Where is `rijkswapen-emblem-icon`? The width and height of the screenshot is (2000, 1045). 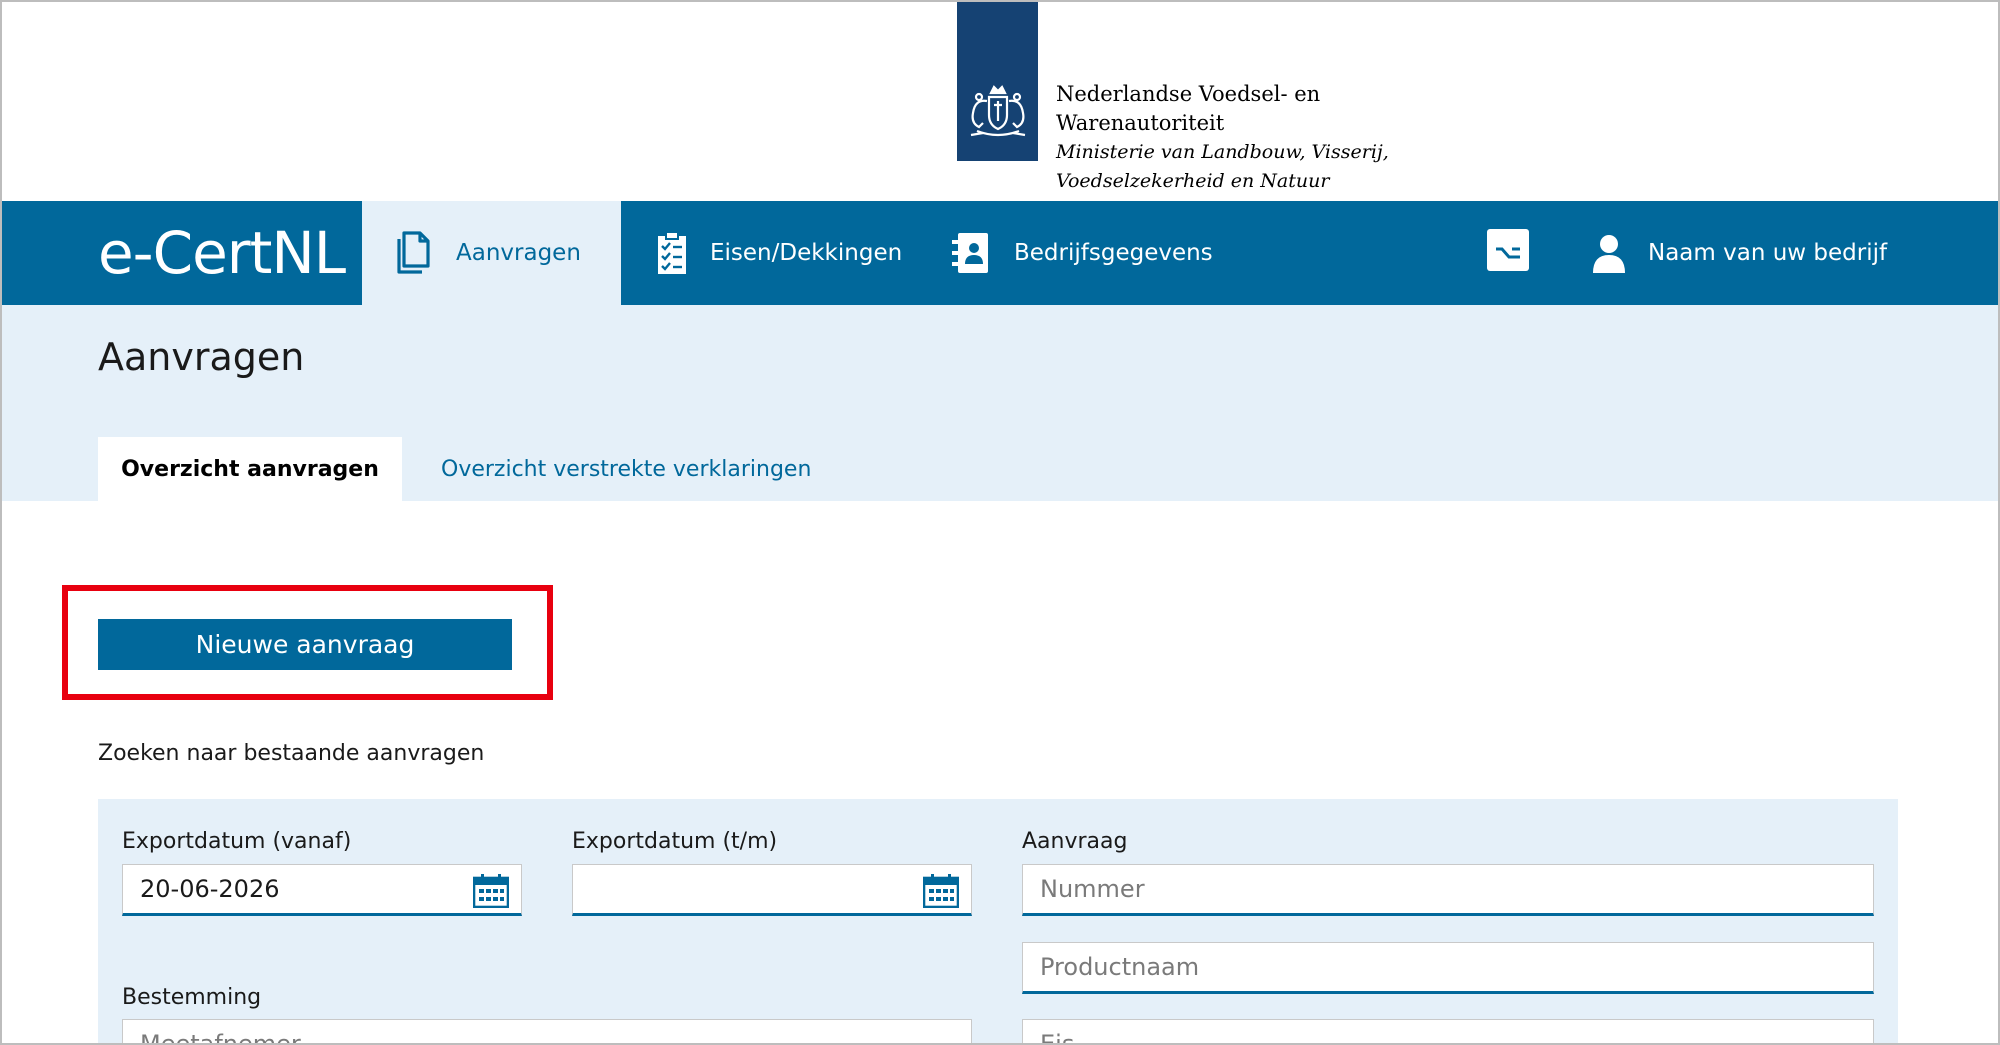
rijkswapen-emblem-icon is located at coordinates (997, 111).